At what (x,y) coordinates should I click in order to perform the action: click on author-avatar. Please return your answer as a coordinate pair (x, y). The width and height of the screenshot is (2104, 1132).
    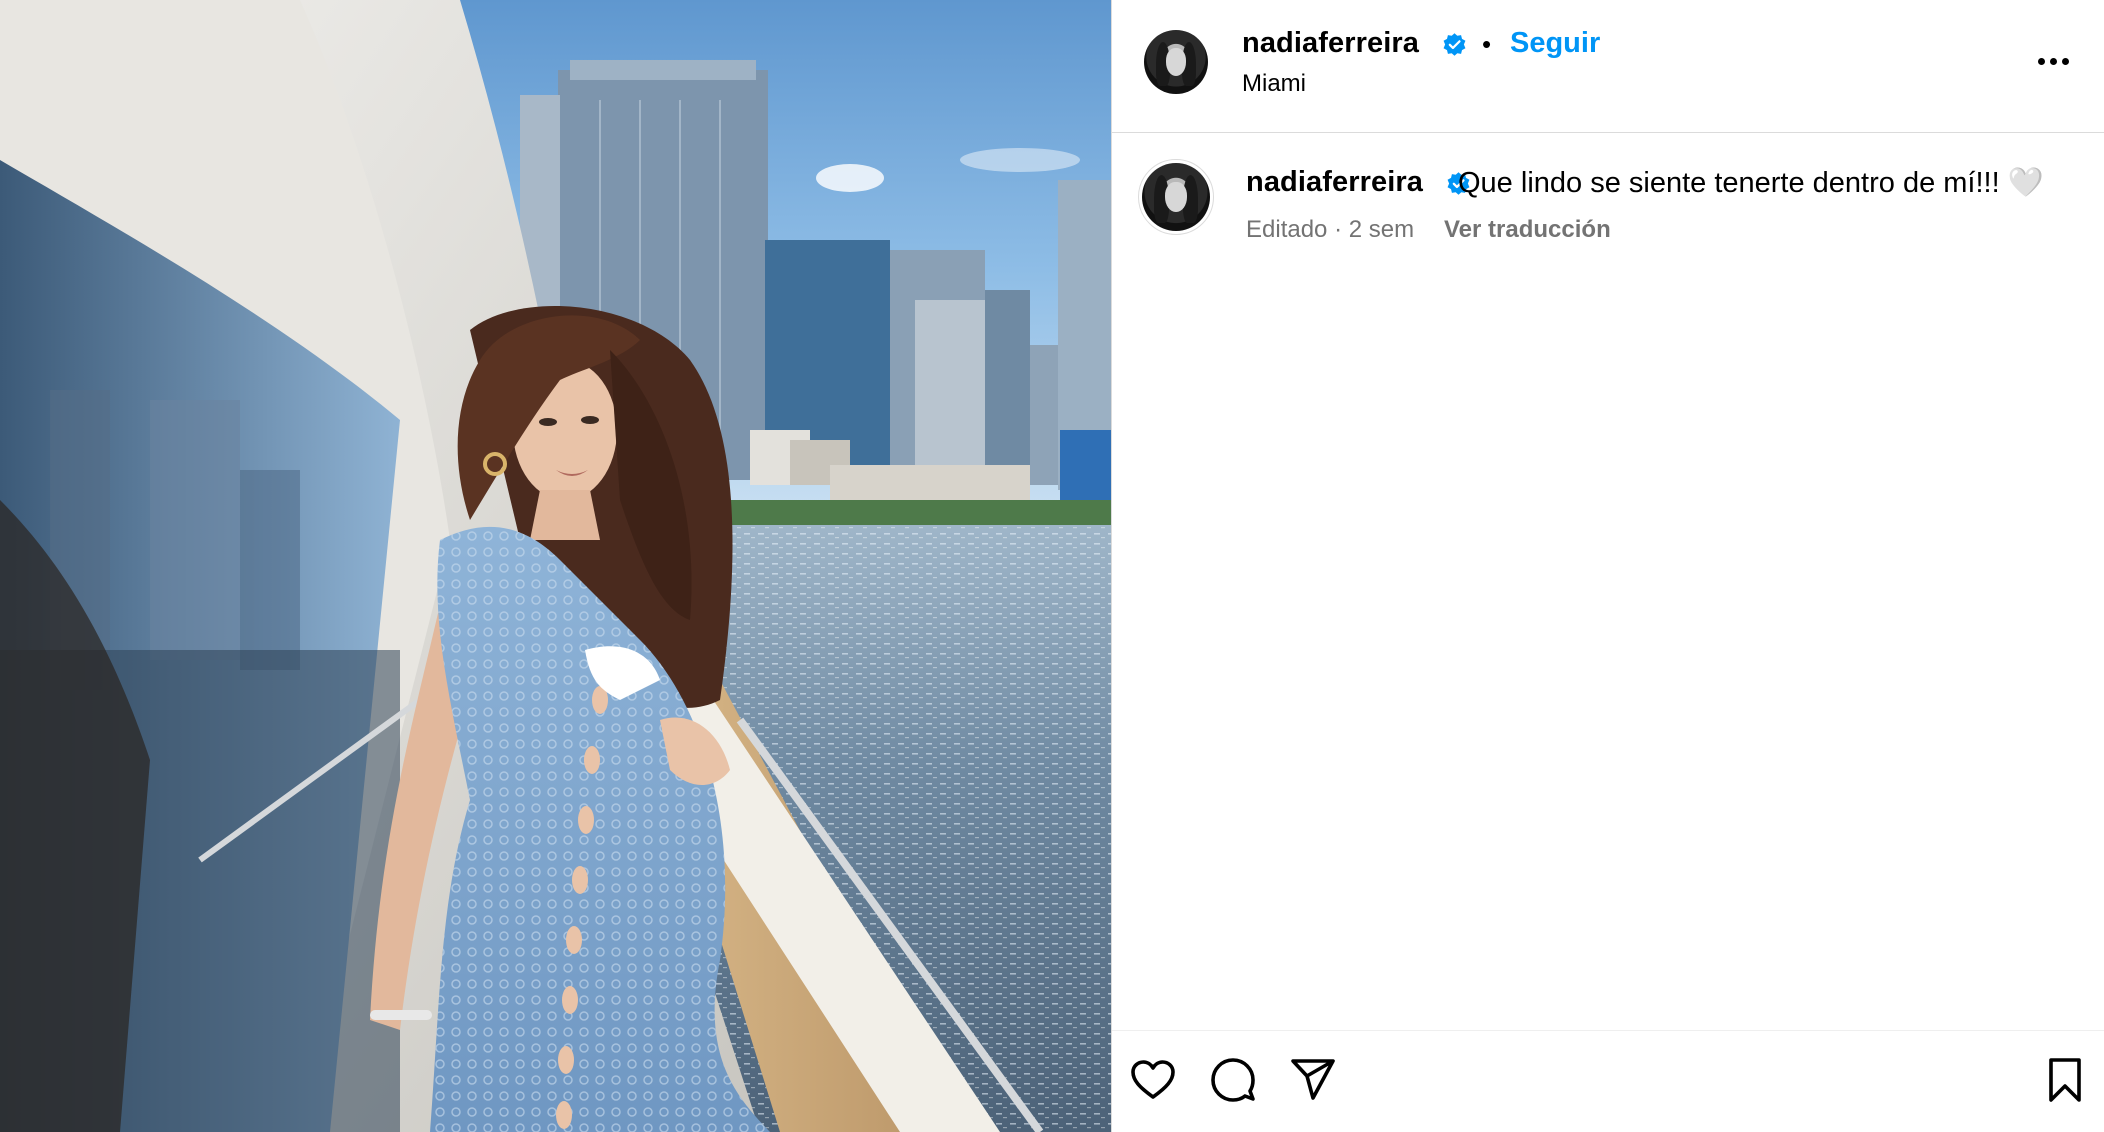
    Looking at the image, I should click on (1176, 62).